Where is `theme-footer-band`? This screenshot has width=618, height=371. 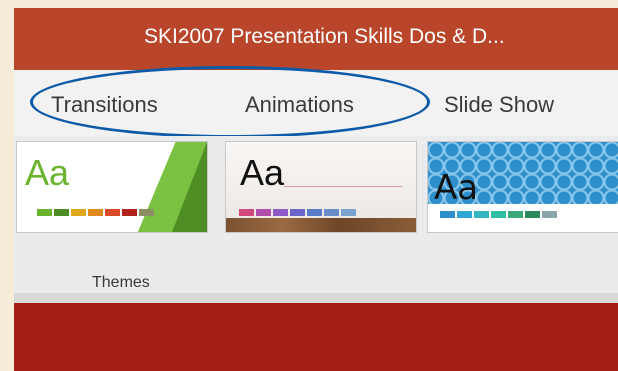 theme-footer-band is located at coordinates (523, 218).